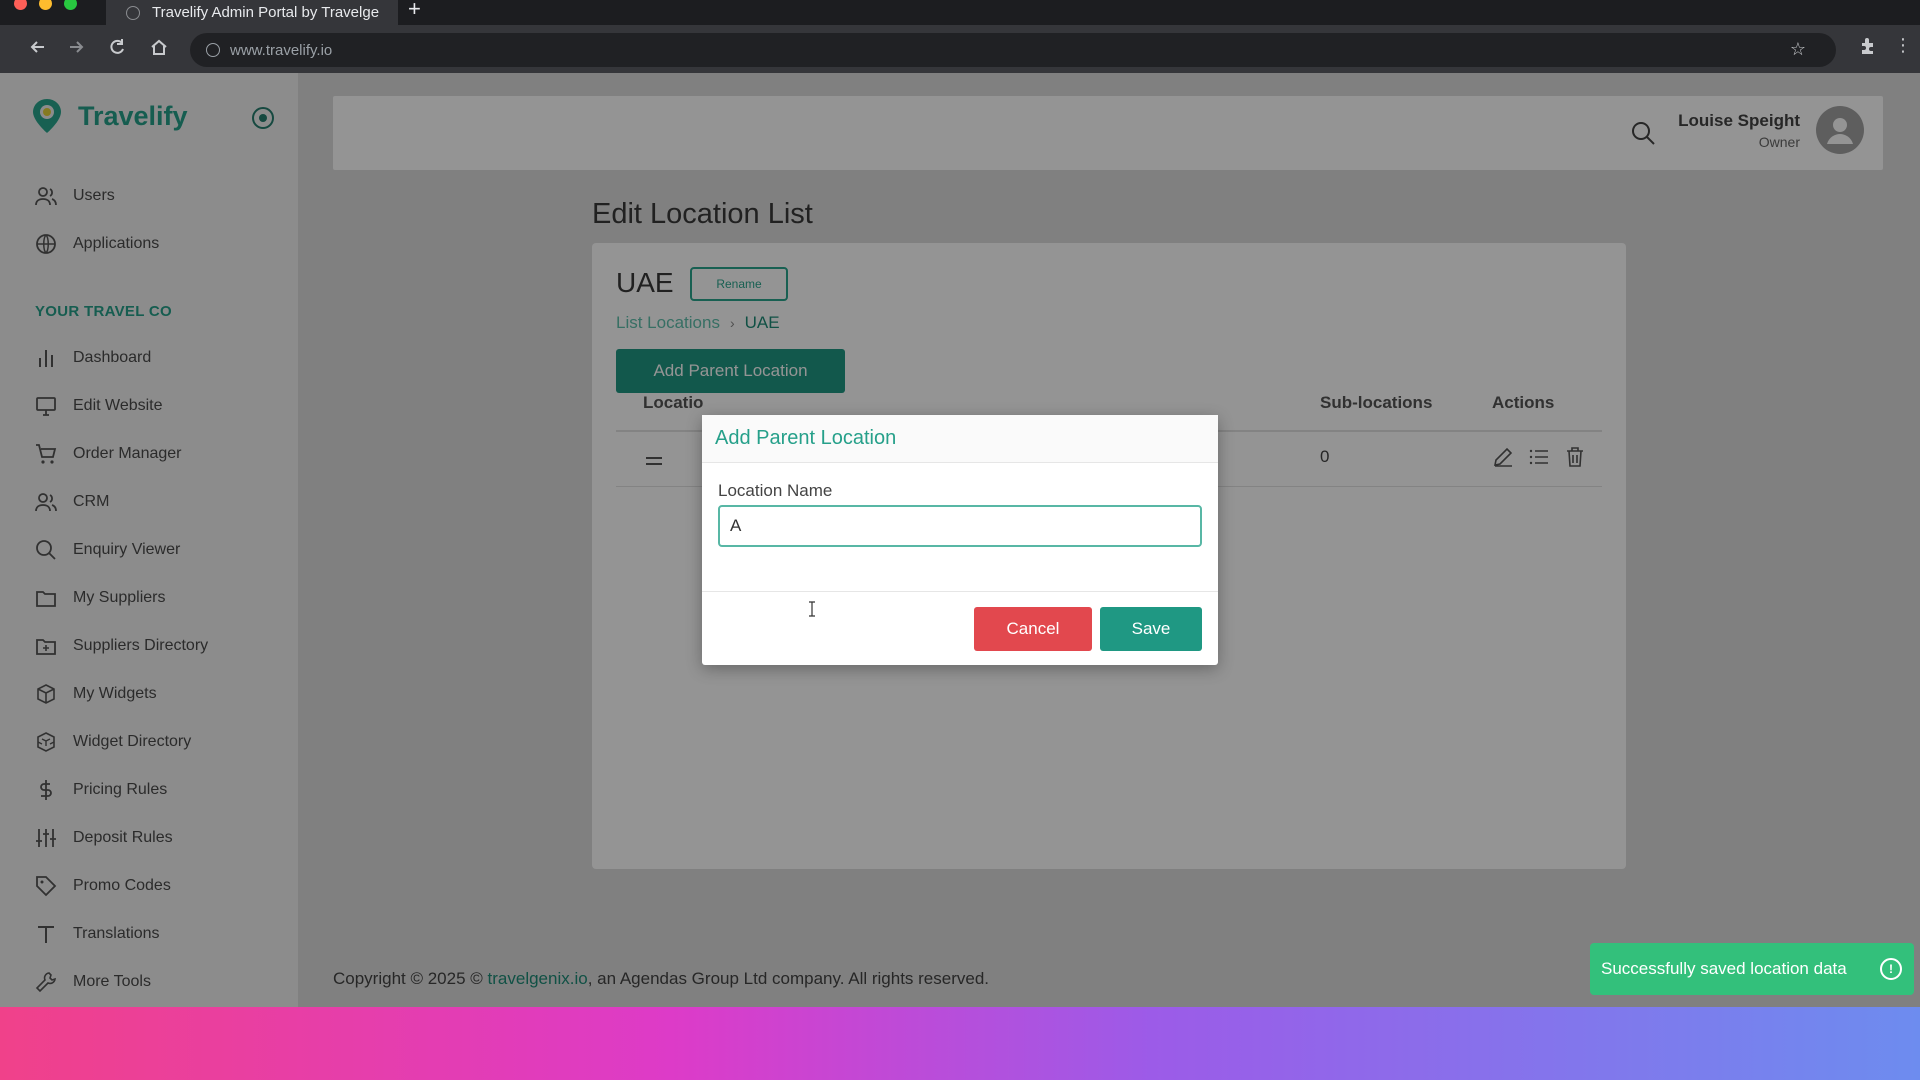 The width and height of the screenshot is (1920, 1080). I want to click on site-info-icon, so click(213, 50).